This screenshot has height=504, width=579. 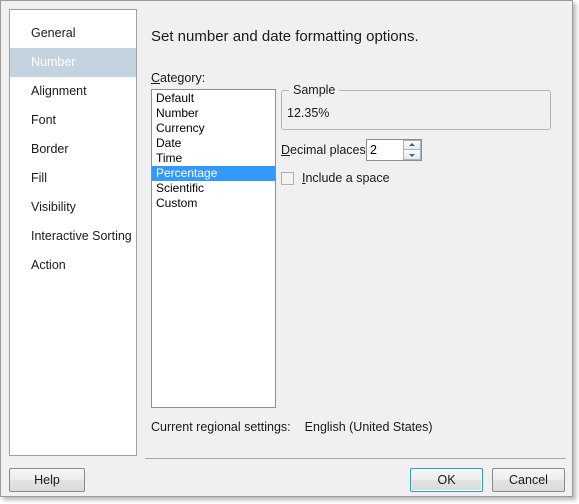 I want to click on category-item-scientific: Scientific, so click(x=213, y=188).